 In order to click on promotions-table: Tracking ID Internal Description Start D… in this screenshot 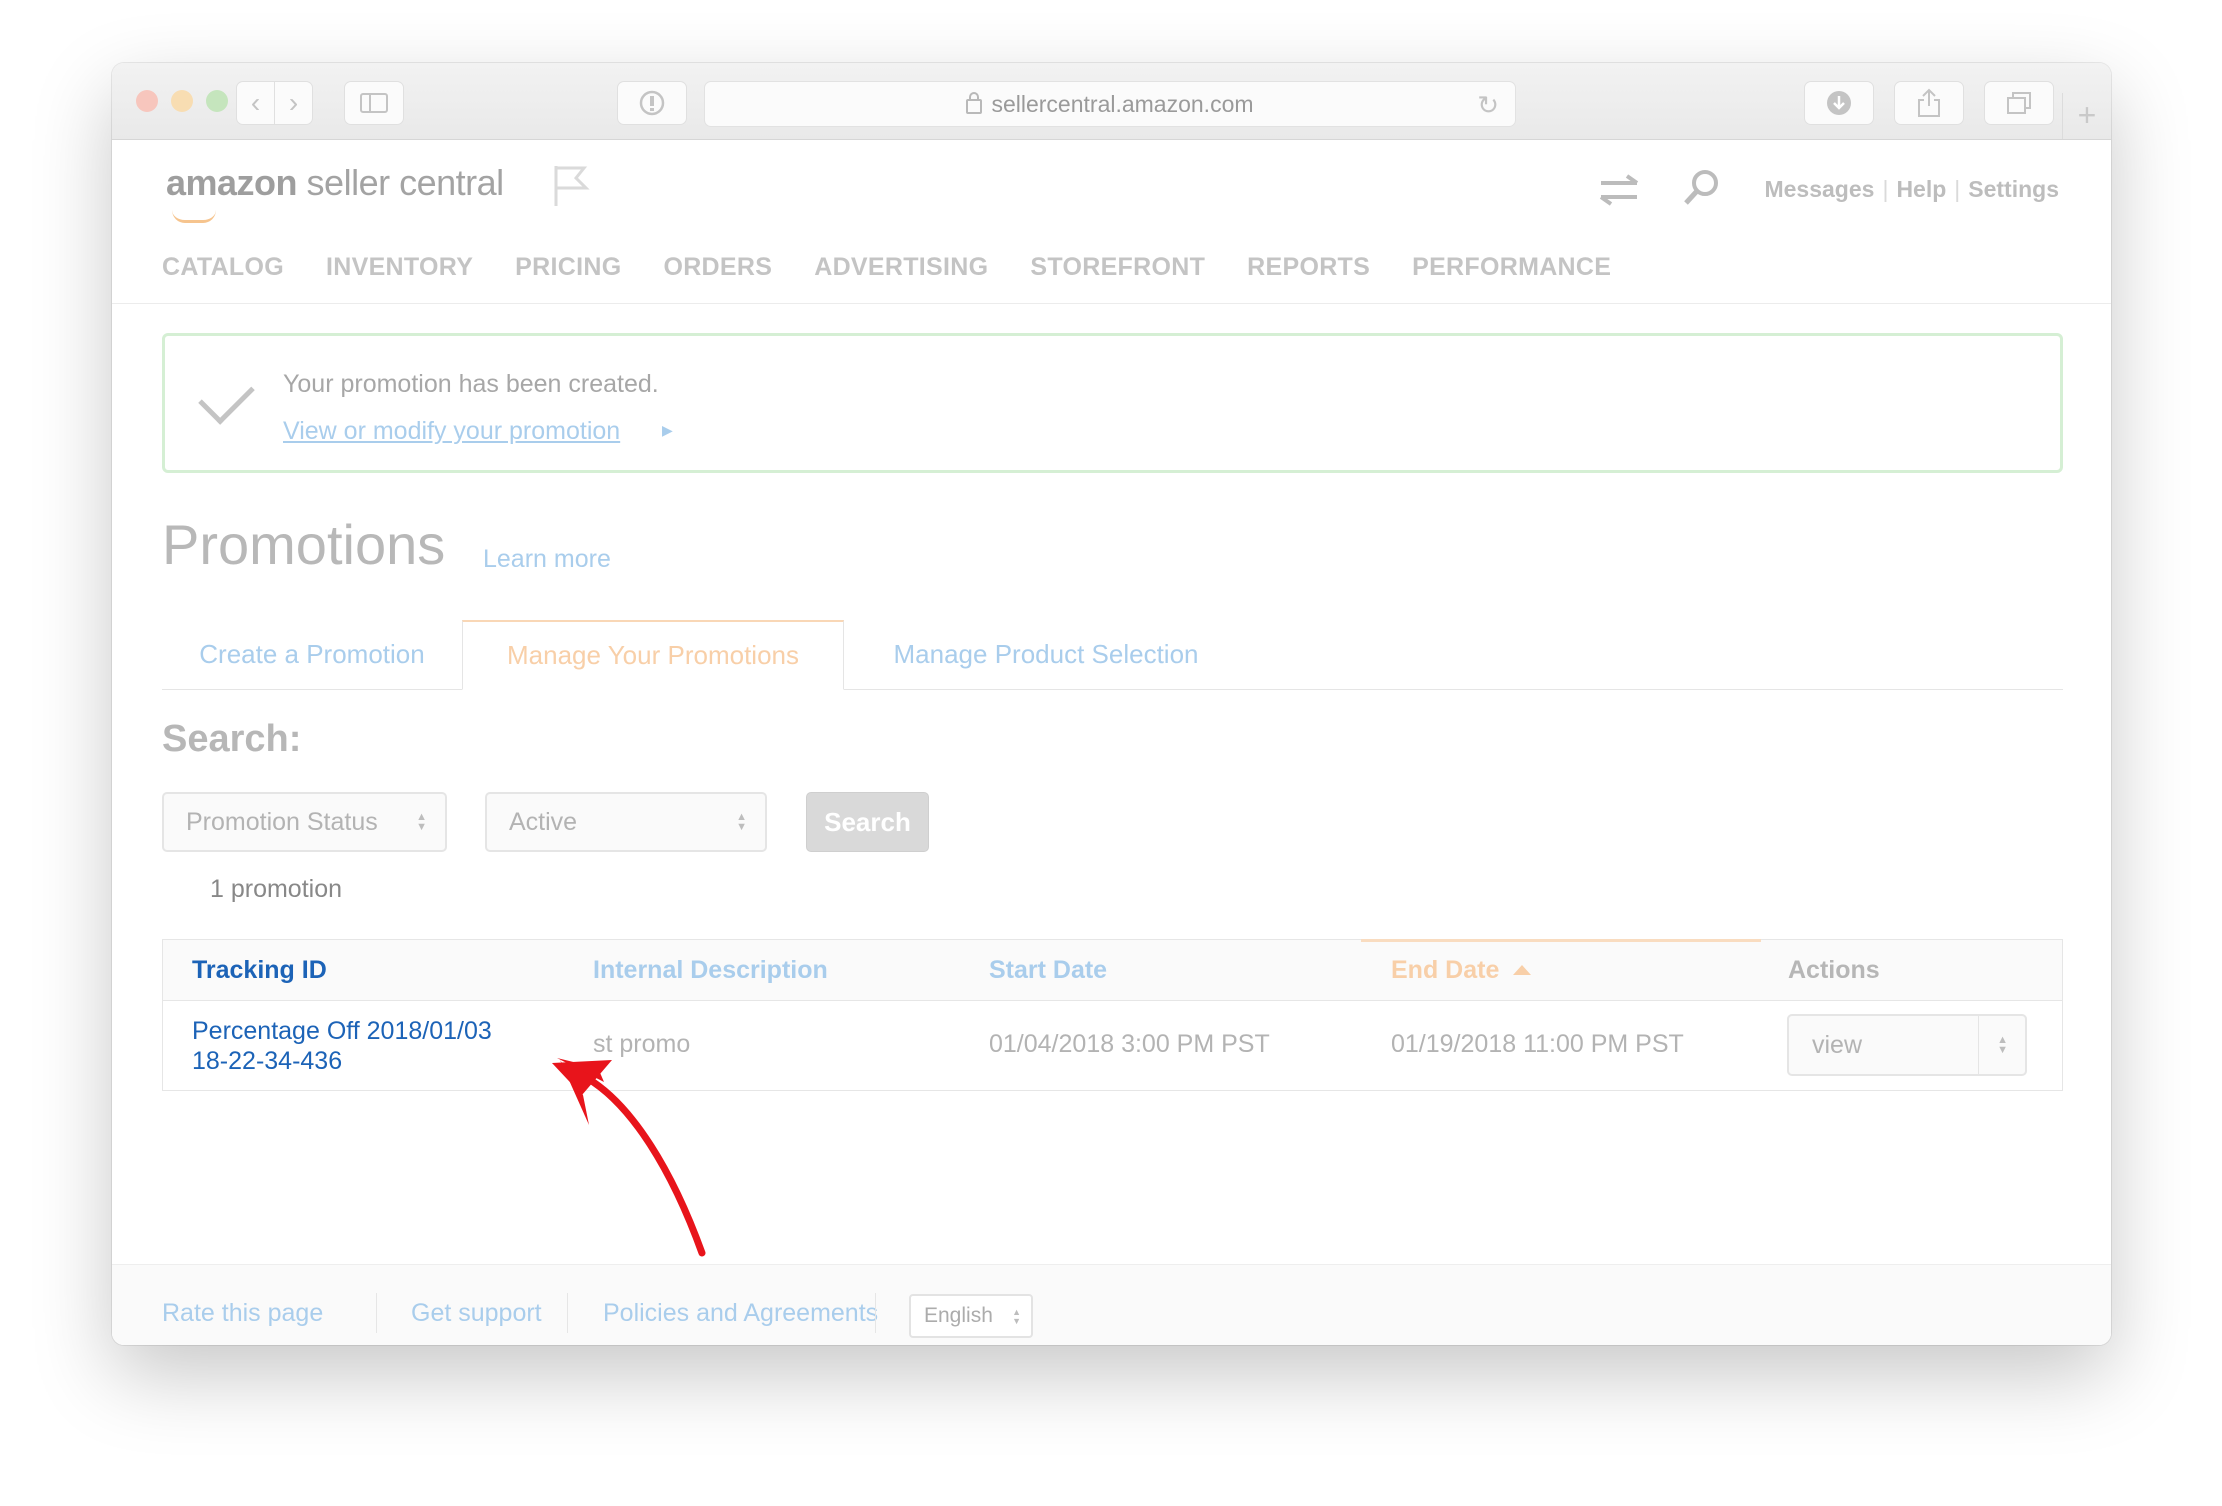, I will do `click(1112, 1015)`.